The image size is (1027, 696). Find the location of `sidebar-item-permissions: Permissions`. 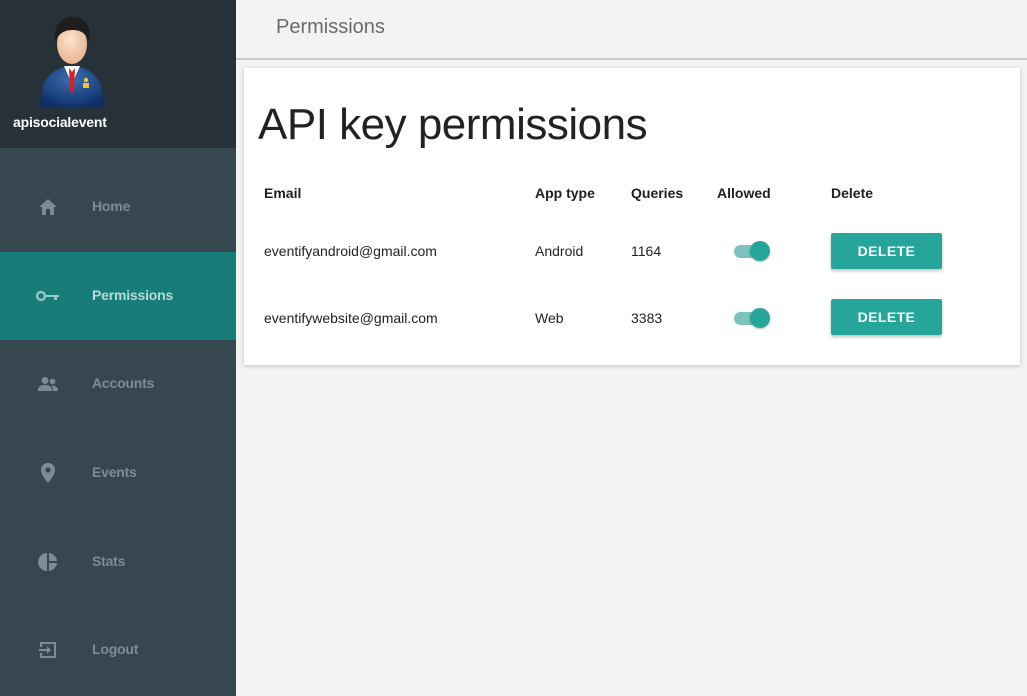

sidebar-item-permissions: Permissions is located at coordinates (118, 296).